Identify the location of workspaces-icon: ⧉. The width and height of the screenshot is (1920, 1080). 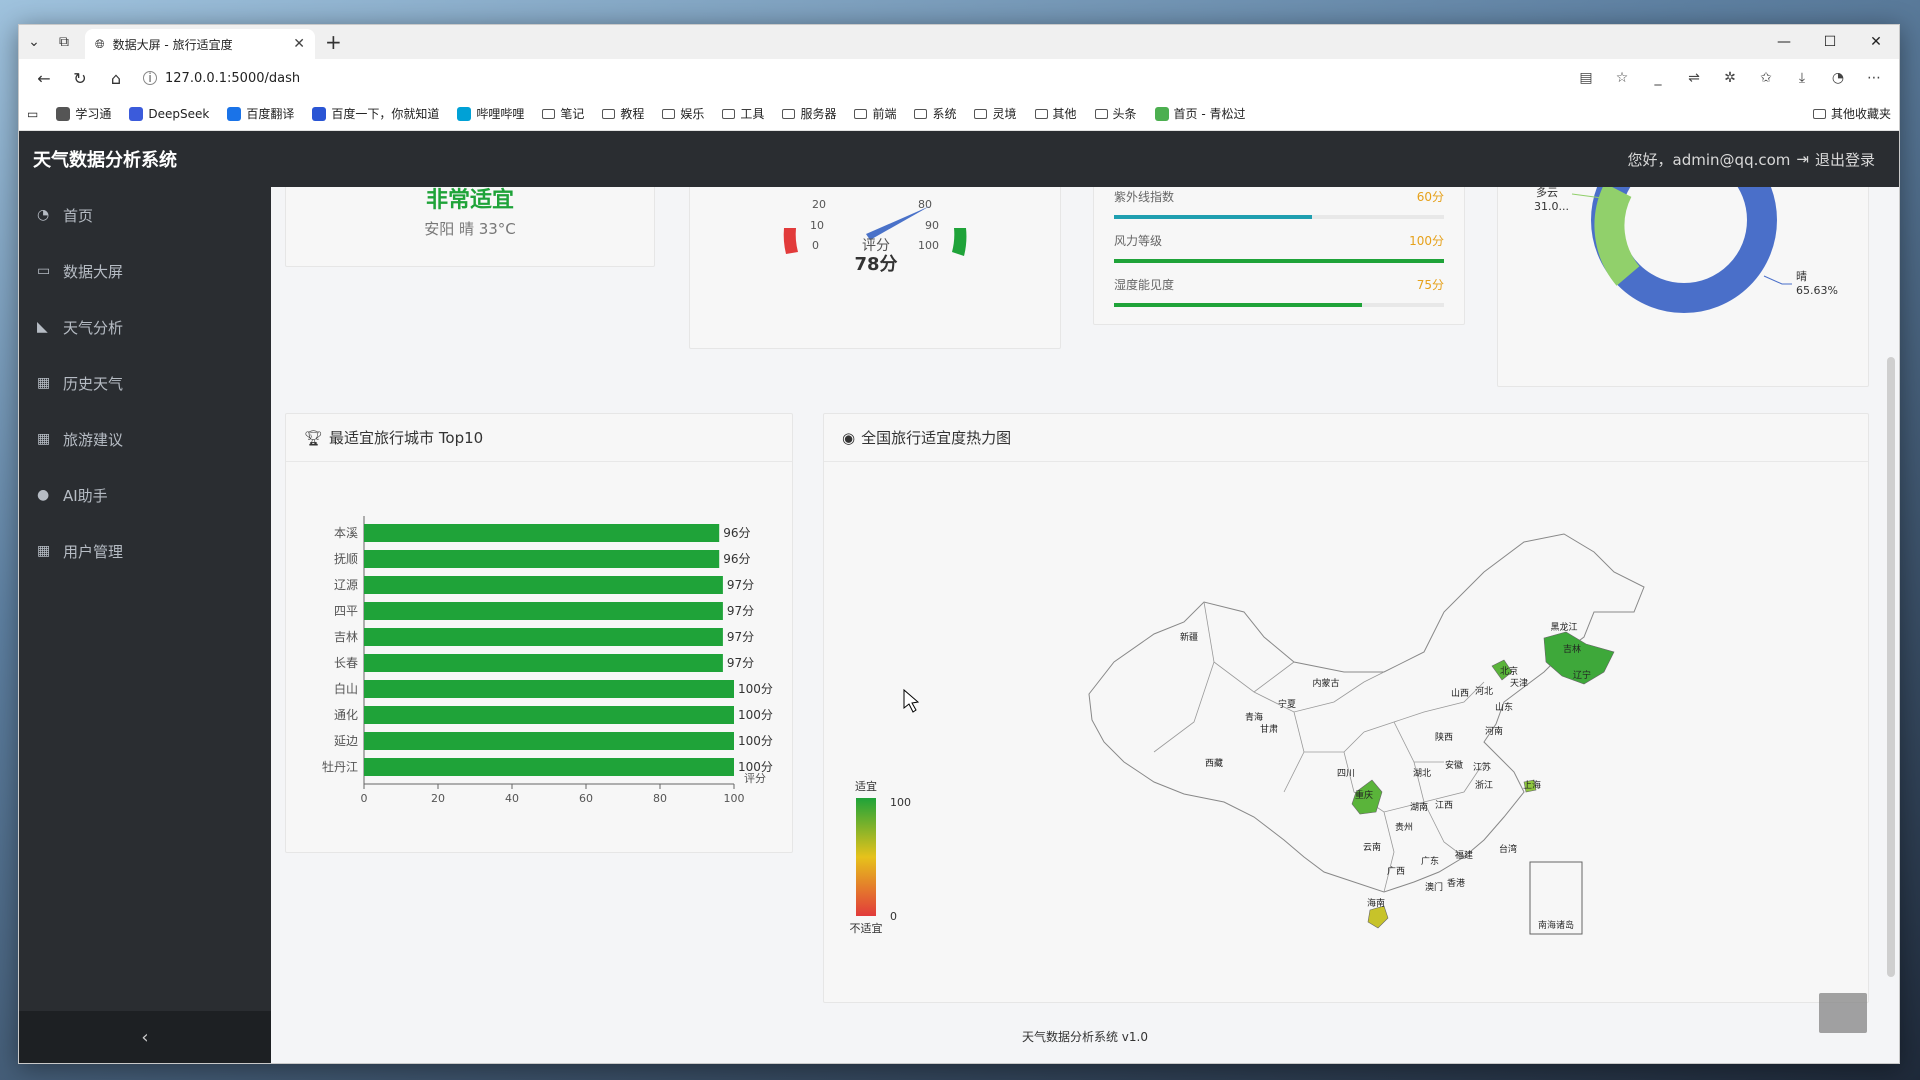
(64, 42).